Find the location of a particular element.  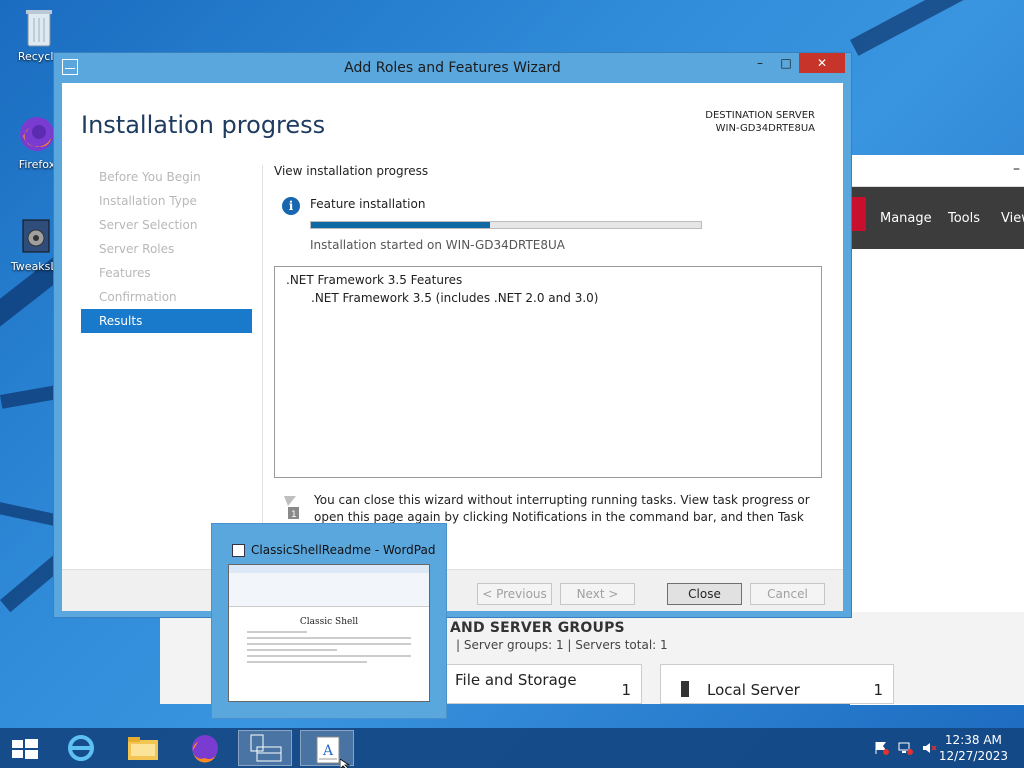

previous-button: < Previous is located at coordinates (514, 594).